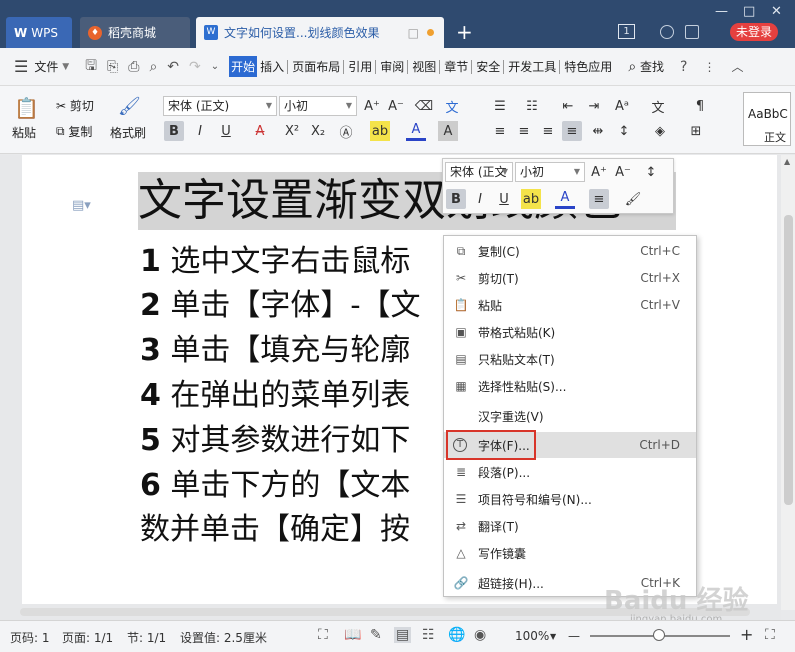 This screenshot has width=795, height=652. I want to click on menu-item-cut: ✂ 剪切(T) Ctrl+X, so click(570, 278).